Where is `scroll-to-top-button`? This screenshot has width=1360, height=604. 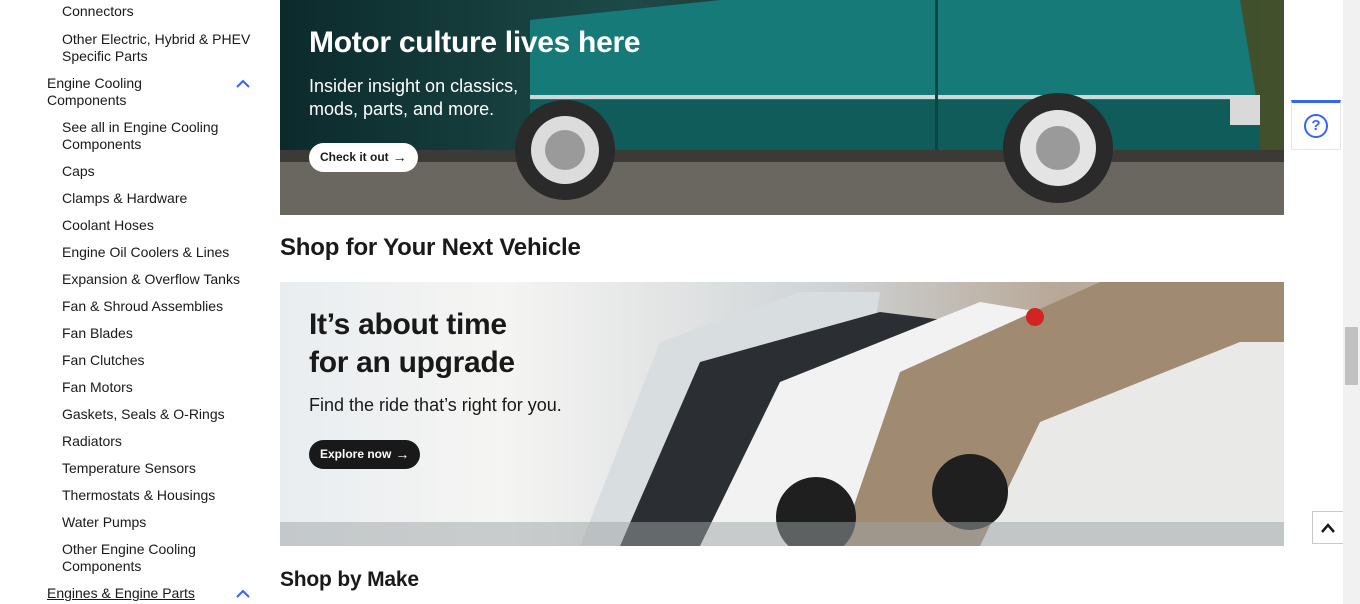
scroll-to-top-button is located at coordinates (1328, 527).